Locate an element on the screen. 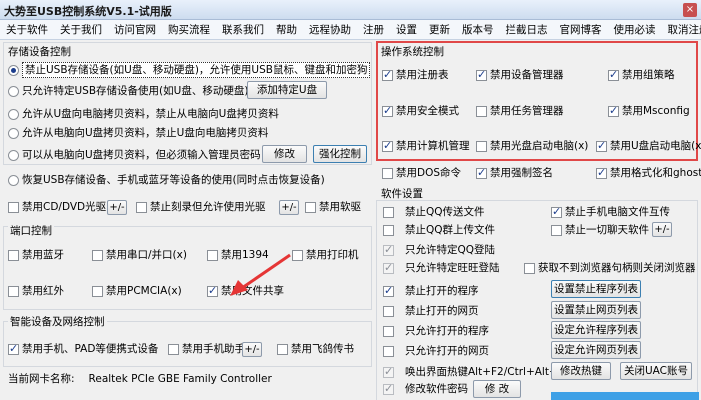 Image resolution: width=701 pixels, height=400 pixels. modify-hotkey-button: 修改热键 is located at coordinates (581, 371).